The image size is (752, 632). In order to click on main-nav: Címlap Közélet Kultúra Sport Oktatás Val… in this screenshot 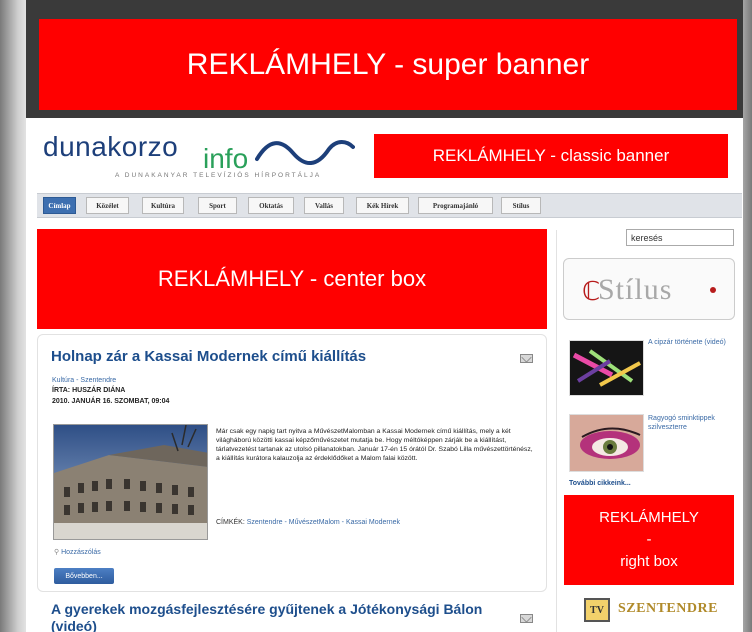, I will do `click(389, 205)`.